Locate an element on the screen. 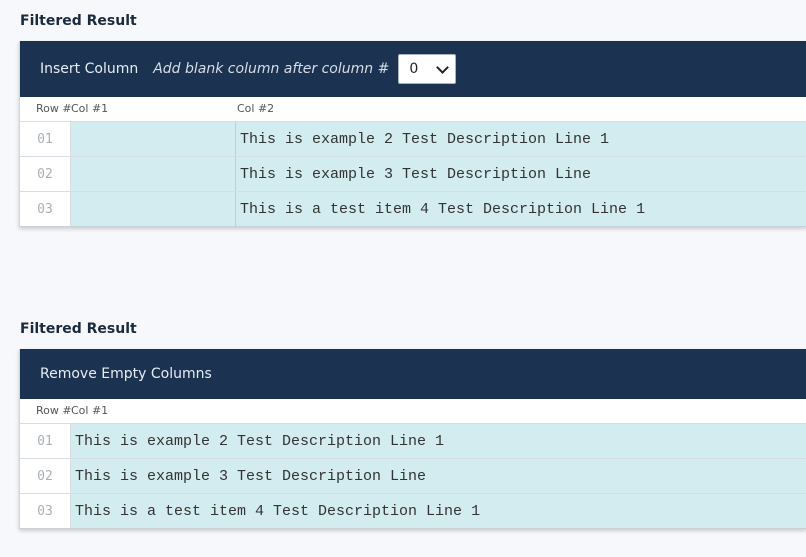 The image size is (806, 557). column-number-value: 0 is located at coordinates (414, 69).